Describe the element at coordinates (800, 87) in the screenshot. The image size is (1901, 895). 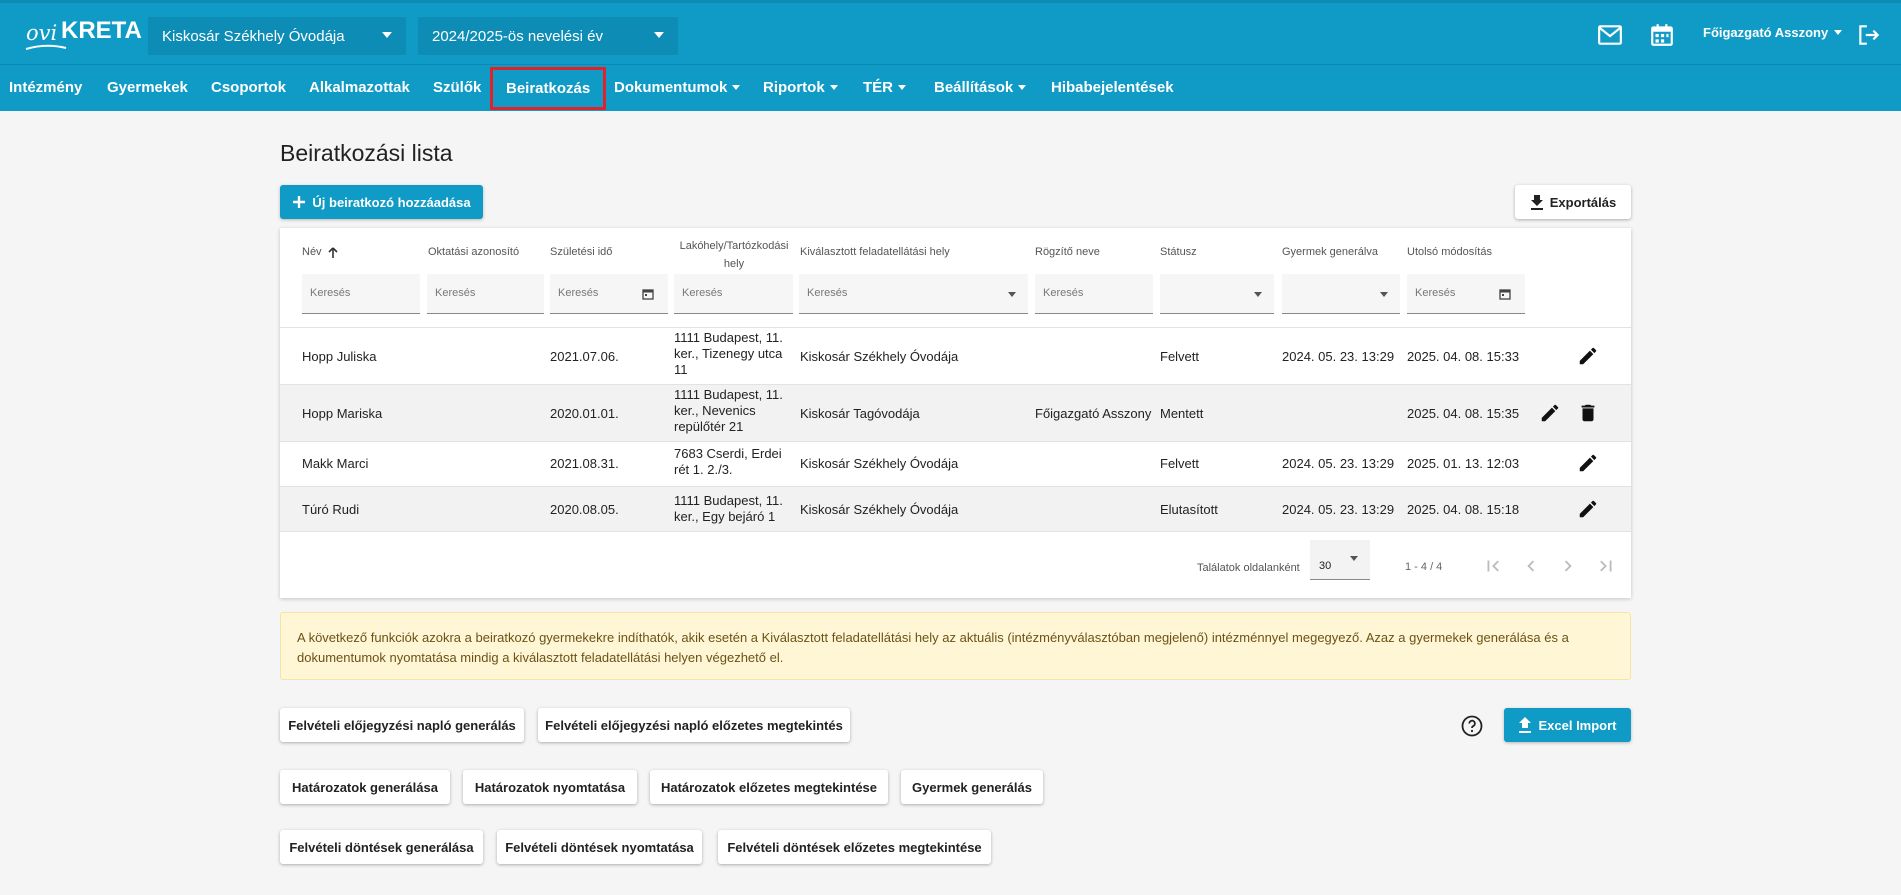
I see `nav-item-riportok: Riportok` at that location.